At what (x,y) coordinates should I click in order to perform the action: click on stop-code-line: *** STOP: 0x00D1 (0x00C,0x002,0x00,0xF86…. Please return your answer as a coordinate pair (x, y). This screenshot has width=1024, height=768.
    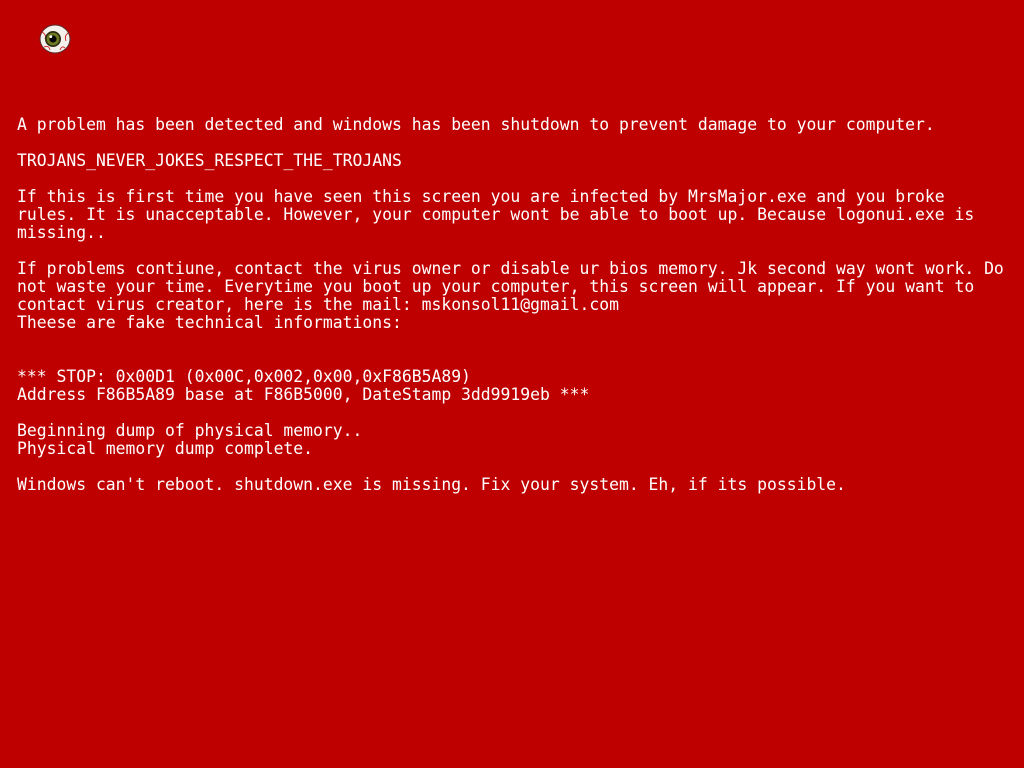
    Looking at the image, I should click on (244, 376).